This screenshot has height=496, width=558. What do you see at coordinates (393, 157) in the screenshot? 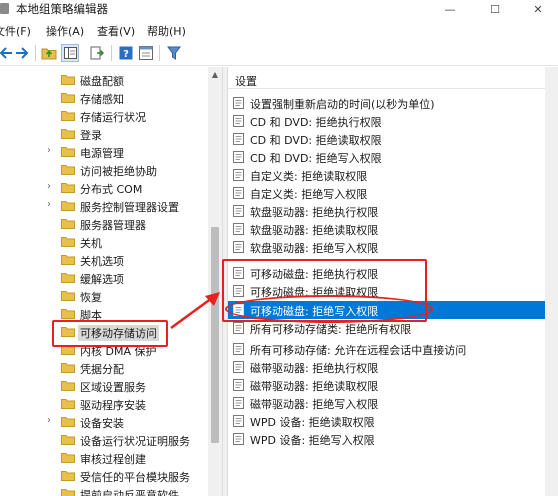
I see `setting-row: CD 和 DVD: 拒绝写入权限` at bounding box center [393, 157].